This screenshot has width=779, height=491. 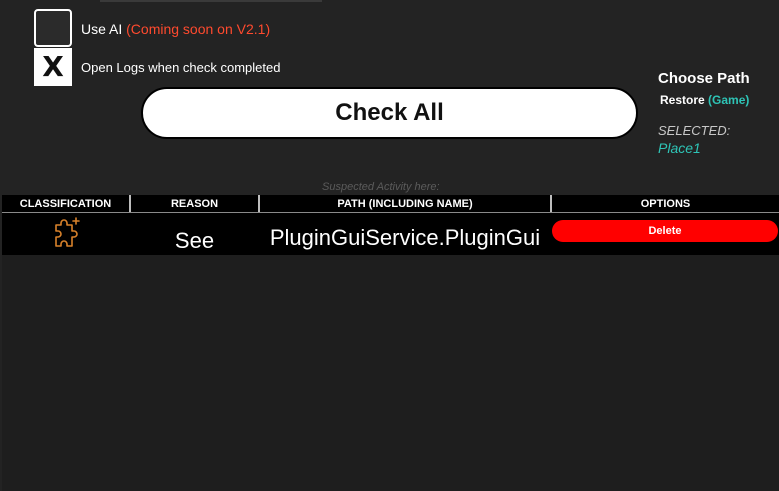 I want to click on restore-button: Restore (Game), so click(x=704, y=100).